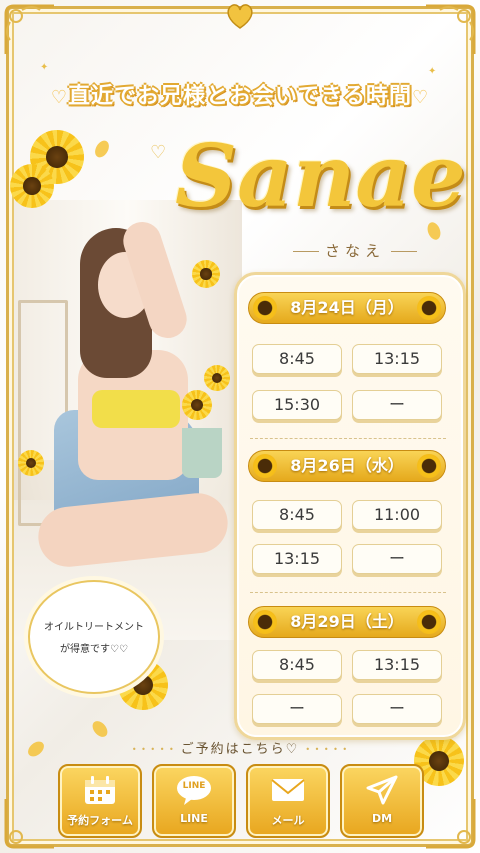 Image resolution: width=480 pixels, height=853 pixels. I want to click on dm-button: DM, so click(382, 801).